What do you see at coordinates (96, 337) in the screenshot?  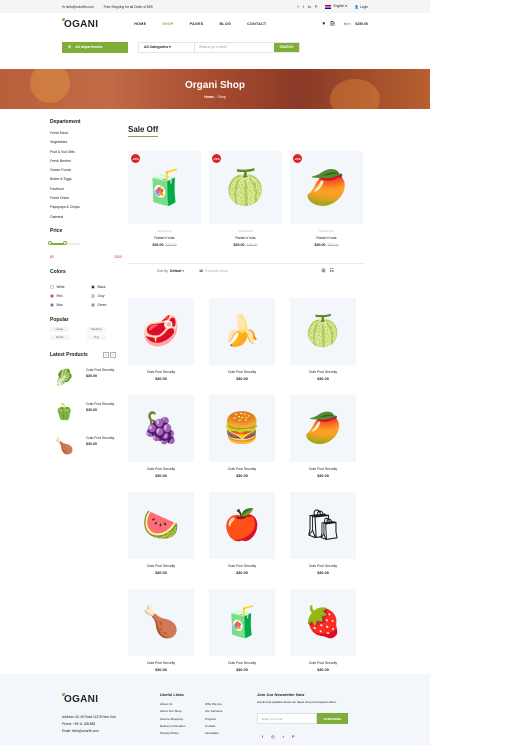 I see `size-option: Tiny` at bounding box center [96, 337].